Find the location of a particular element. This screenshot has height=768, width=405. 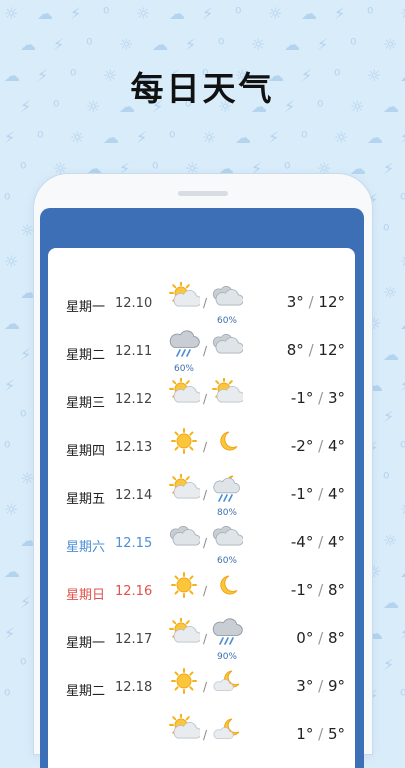

forecast-row: 星期六 12.15 / 60% -4° / 4° is located at coordinates (201, 546).